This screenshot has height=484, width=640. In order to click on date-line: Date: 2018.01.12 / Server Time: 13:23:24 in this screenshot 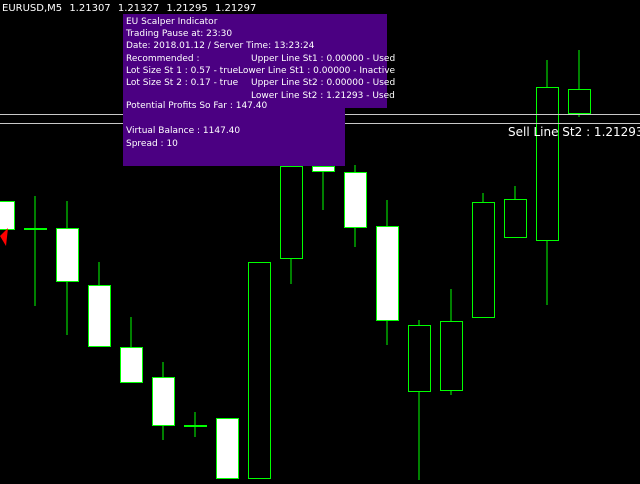, I will do `click(220, 46)`.